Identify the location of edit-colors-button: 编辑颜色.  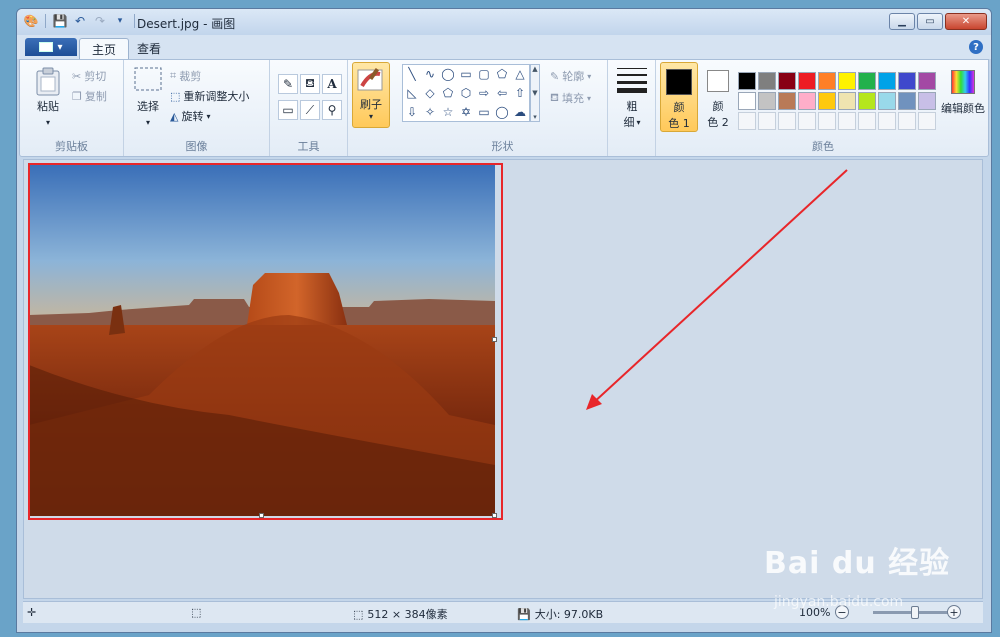
(963, 93).